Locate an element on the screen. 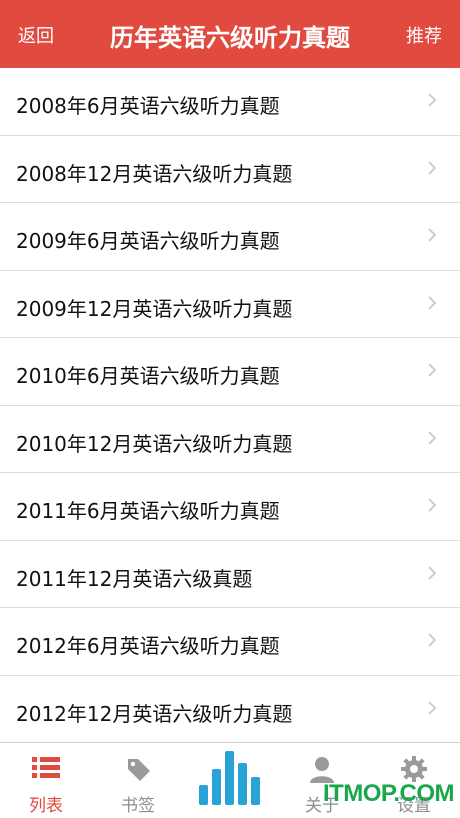 This screenshot has height=818, width=460. tab-chart is located at coordinates (230, 780).